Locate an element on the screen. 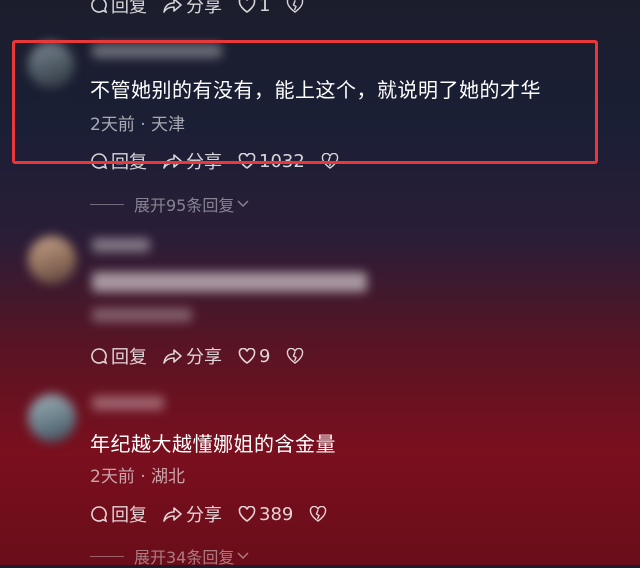  comment-actions: 回复 分享 389 is located at coordinates (218, 514).